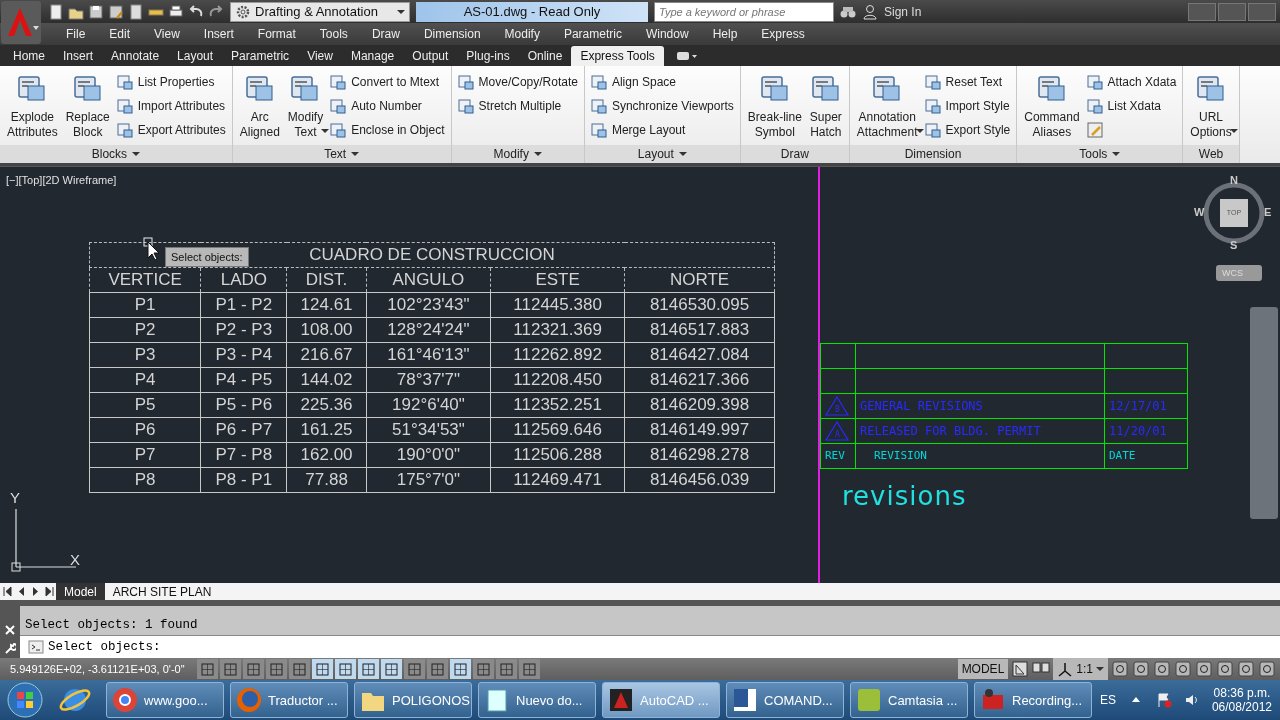 Image resolution: width=1280 pixels, height=720 pixels. Describe the element at coordinates (259, 107) in the screenshot. I see `ribbon-button: Arc Aligned` at that location.